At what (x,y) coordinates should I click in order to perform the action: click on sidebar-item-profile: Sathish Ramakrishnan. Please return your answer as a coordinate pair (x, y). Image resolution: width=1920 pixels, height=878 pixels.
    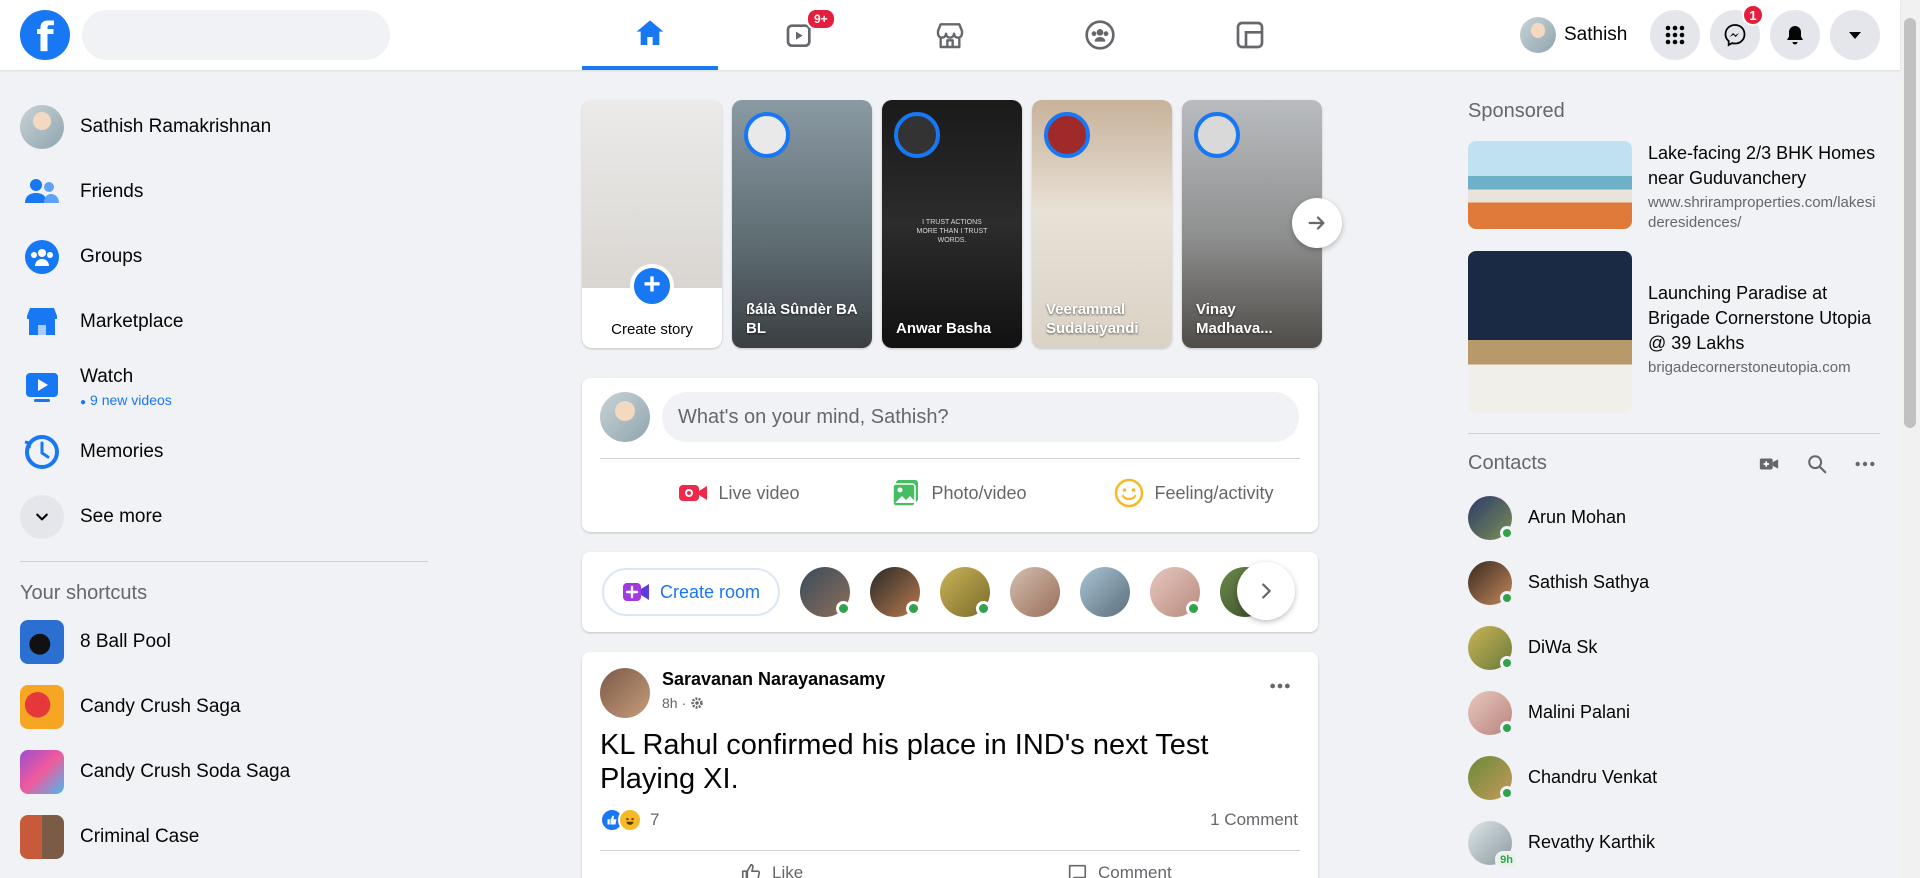
    Looking at the image, I should click on (224, 126).